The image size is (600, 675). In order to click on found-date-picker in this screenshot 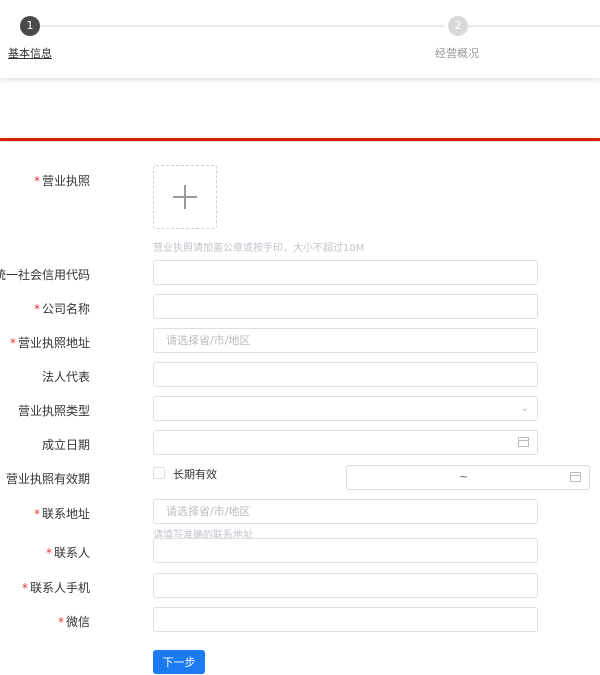, I will do `click(345, 442)`.